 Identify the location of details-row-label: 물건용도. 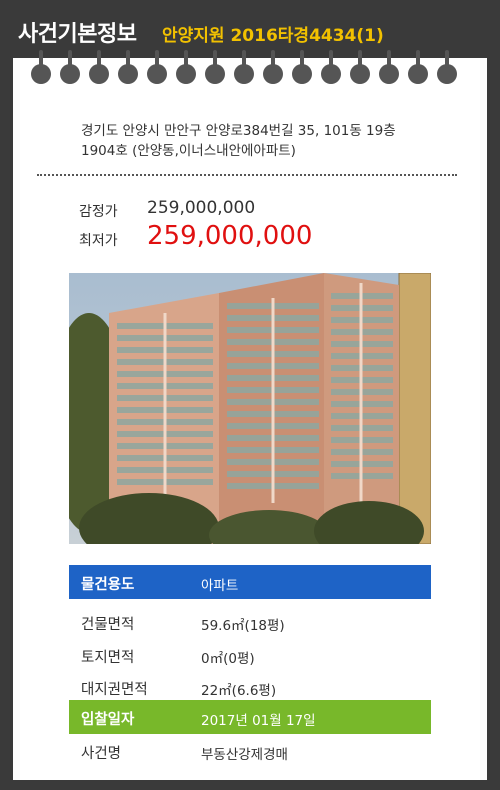
(108, 585).